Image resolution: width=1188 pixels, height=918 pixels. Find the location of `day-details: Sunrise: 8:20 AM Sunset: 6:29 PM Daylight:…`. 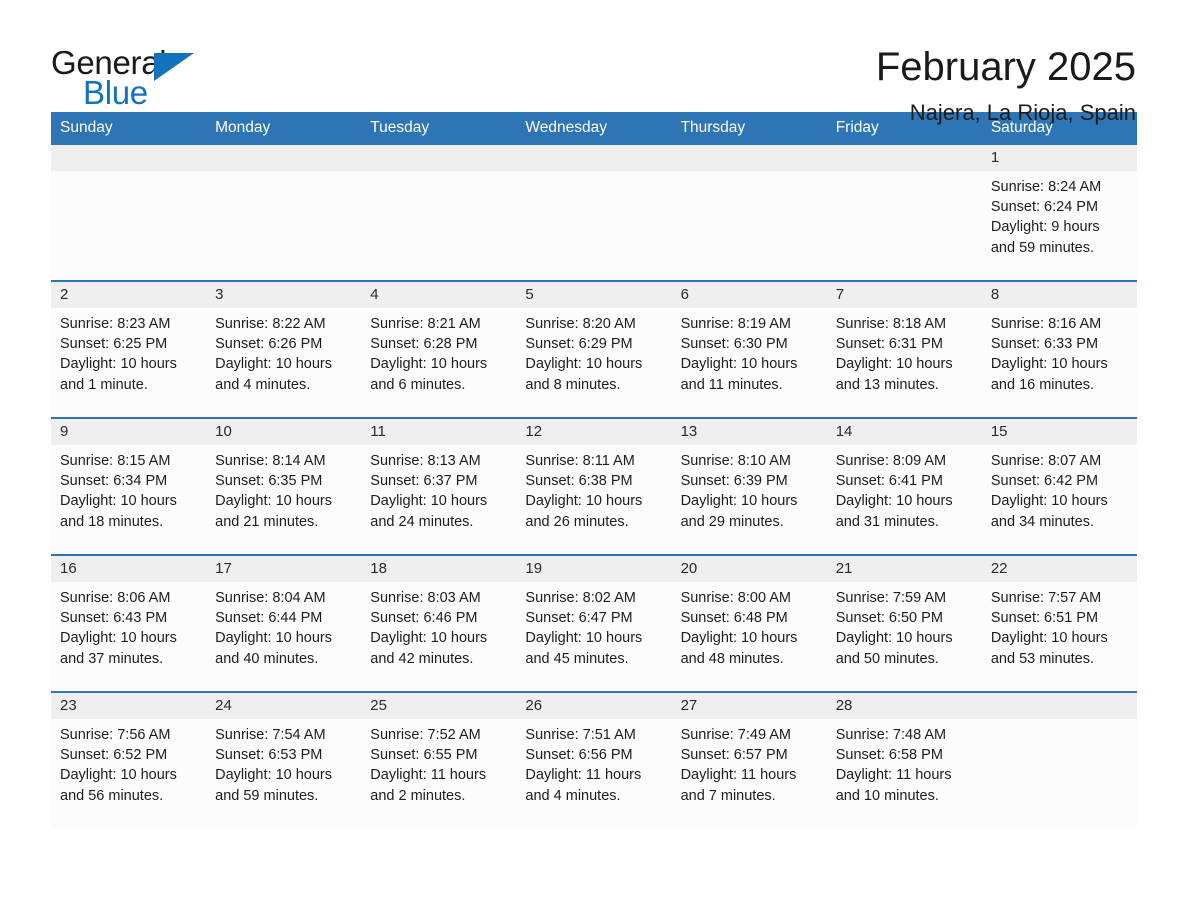

day-details: Sunrise: 8:20 AM Sunset: 6:29 PM Daylight:… is located at coordinates (593, 351).